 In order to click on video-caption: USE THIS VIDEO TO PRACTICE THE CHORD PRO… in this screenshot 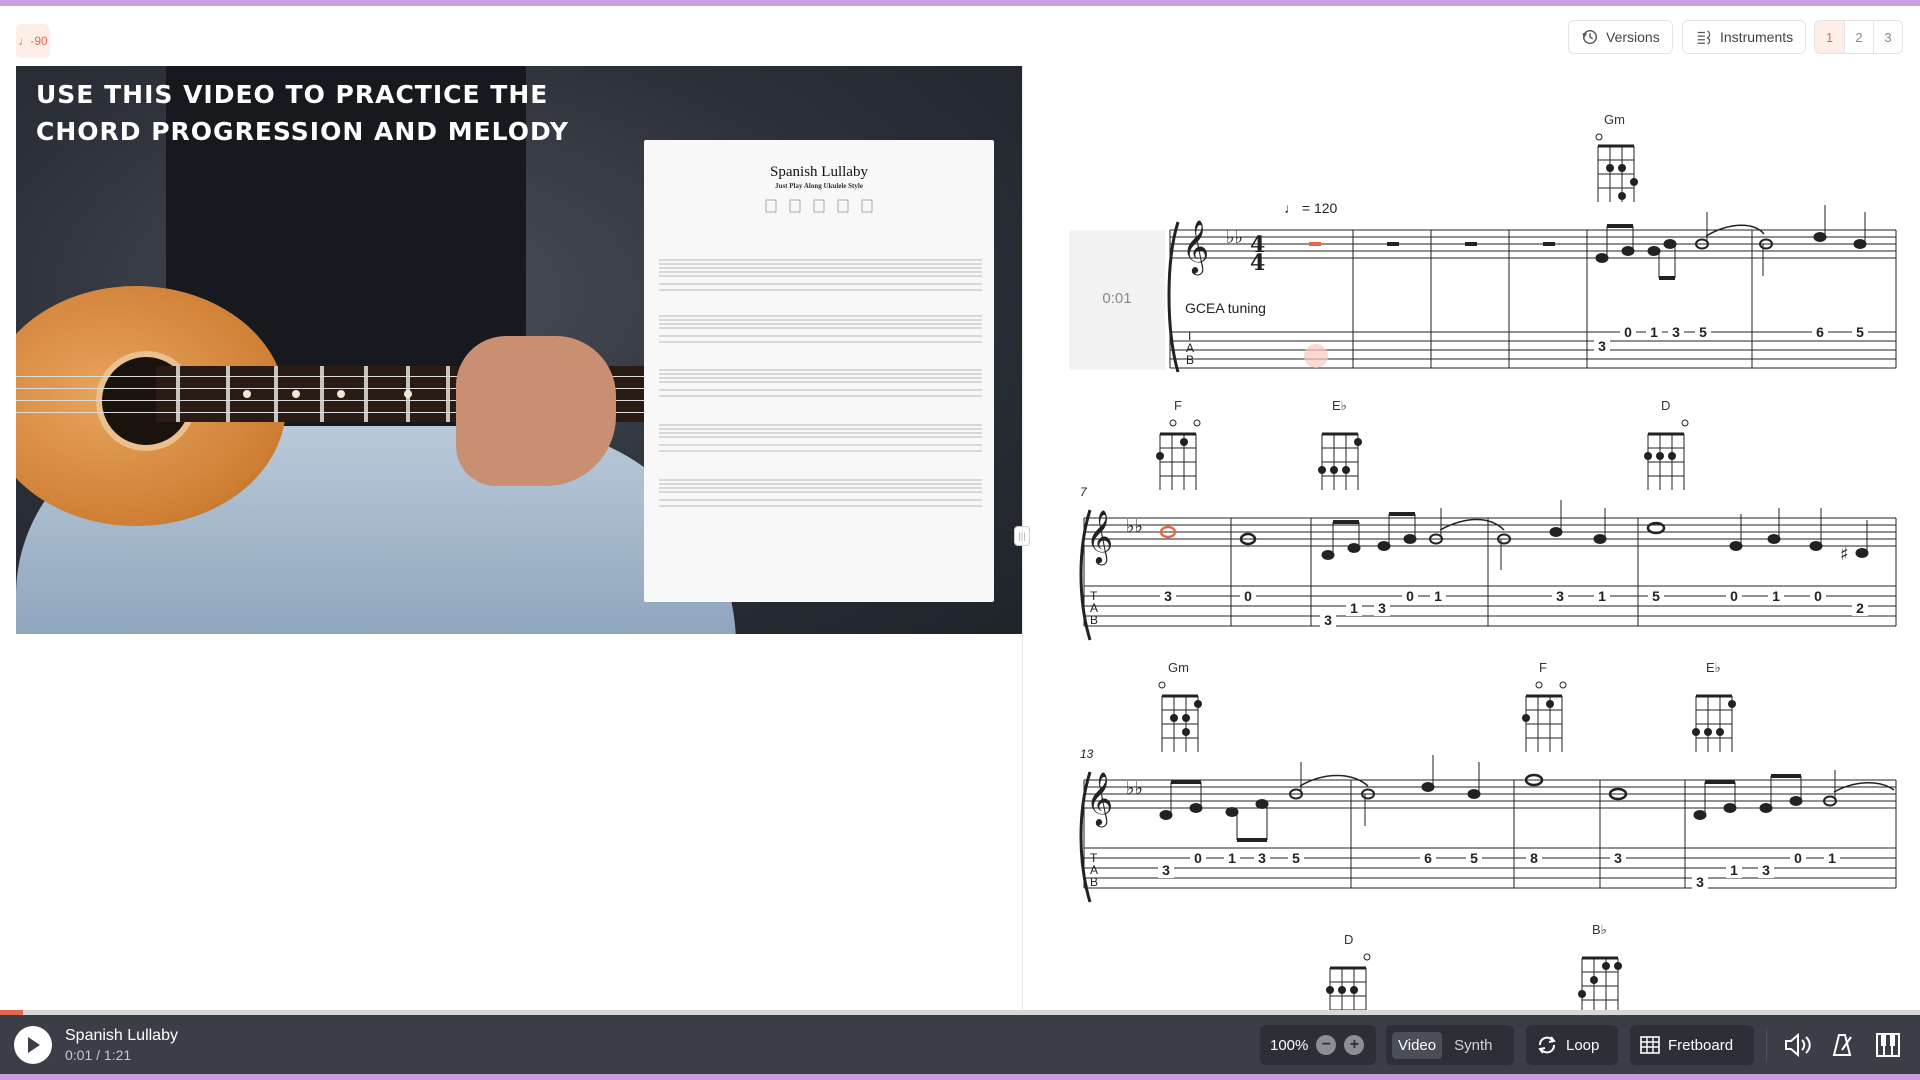, I will do `click(316, 113)`.